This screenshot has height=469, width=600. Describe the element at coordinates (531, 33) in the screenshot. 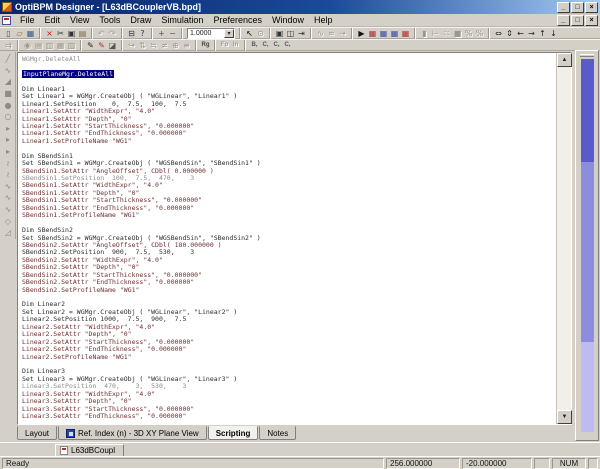

I see `move-right-icon: →` at that location.